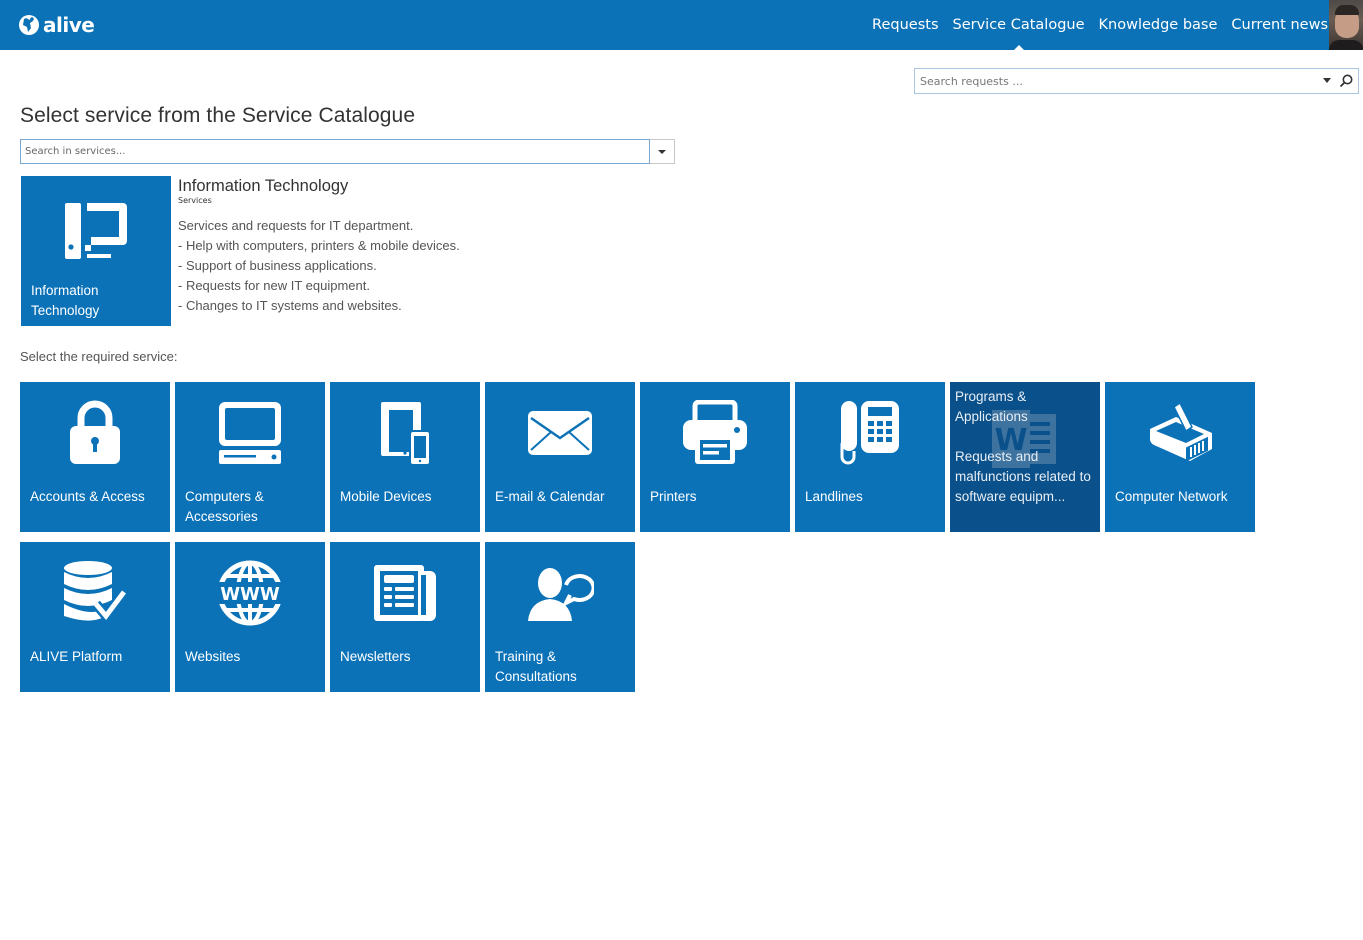 The height and width of the screenshot is (940, 1363). What do you see at coordinates (99, 356) in the screenshot?
I see `select-service-label: Select the required service:` at bounding box center [99, 356].